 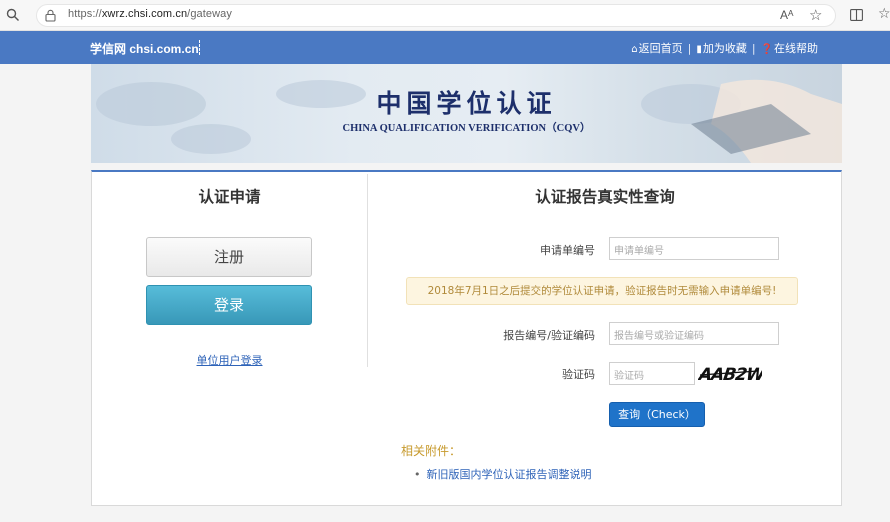 I want to click on login-button: 登录, so click(x=229, y=305).